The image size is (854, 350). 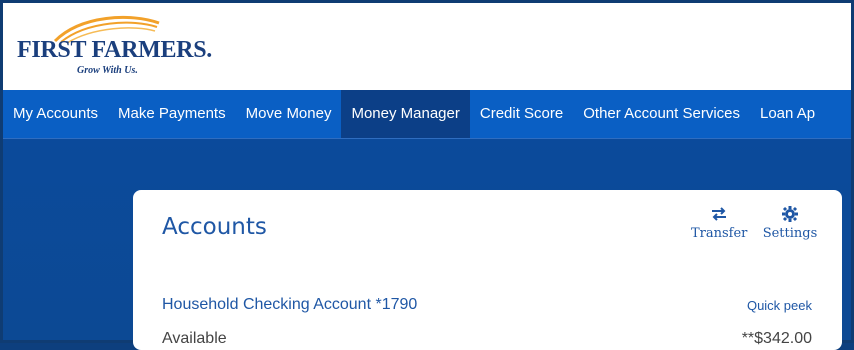 I want to click on brand-tagline: Grow With Us., so click(x=107, y=70).